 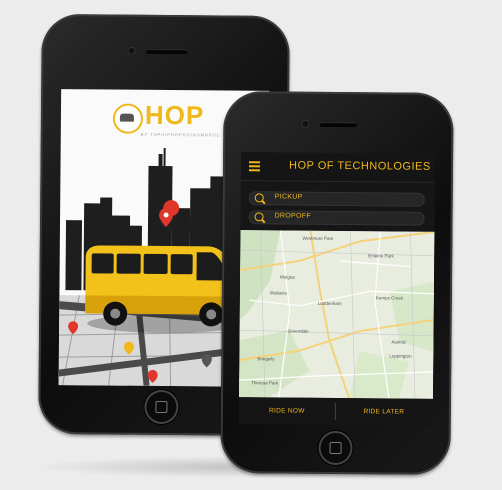 I want to click on map-place-label: Luddenham, so click(x=329, y=303).